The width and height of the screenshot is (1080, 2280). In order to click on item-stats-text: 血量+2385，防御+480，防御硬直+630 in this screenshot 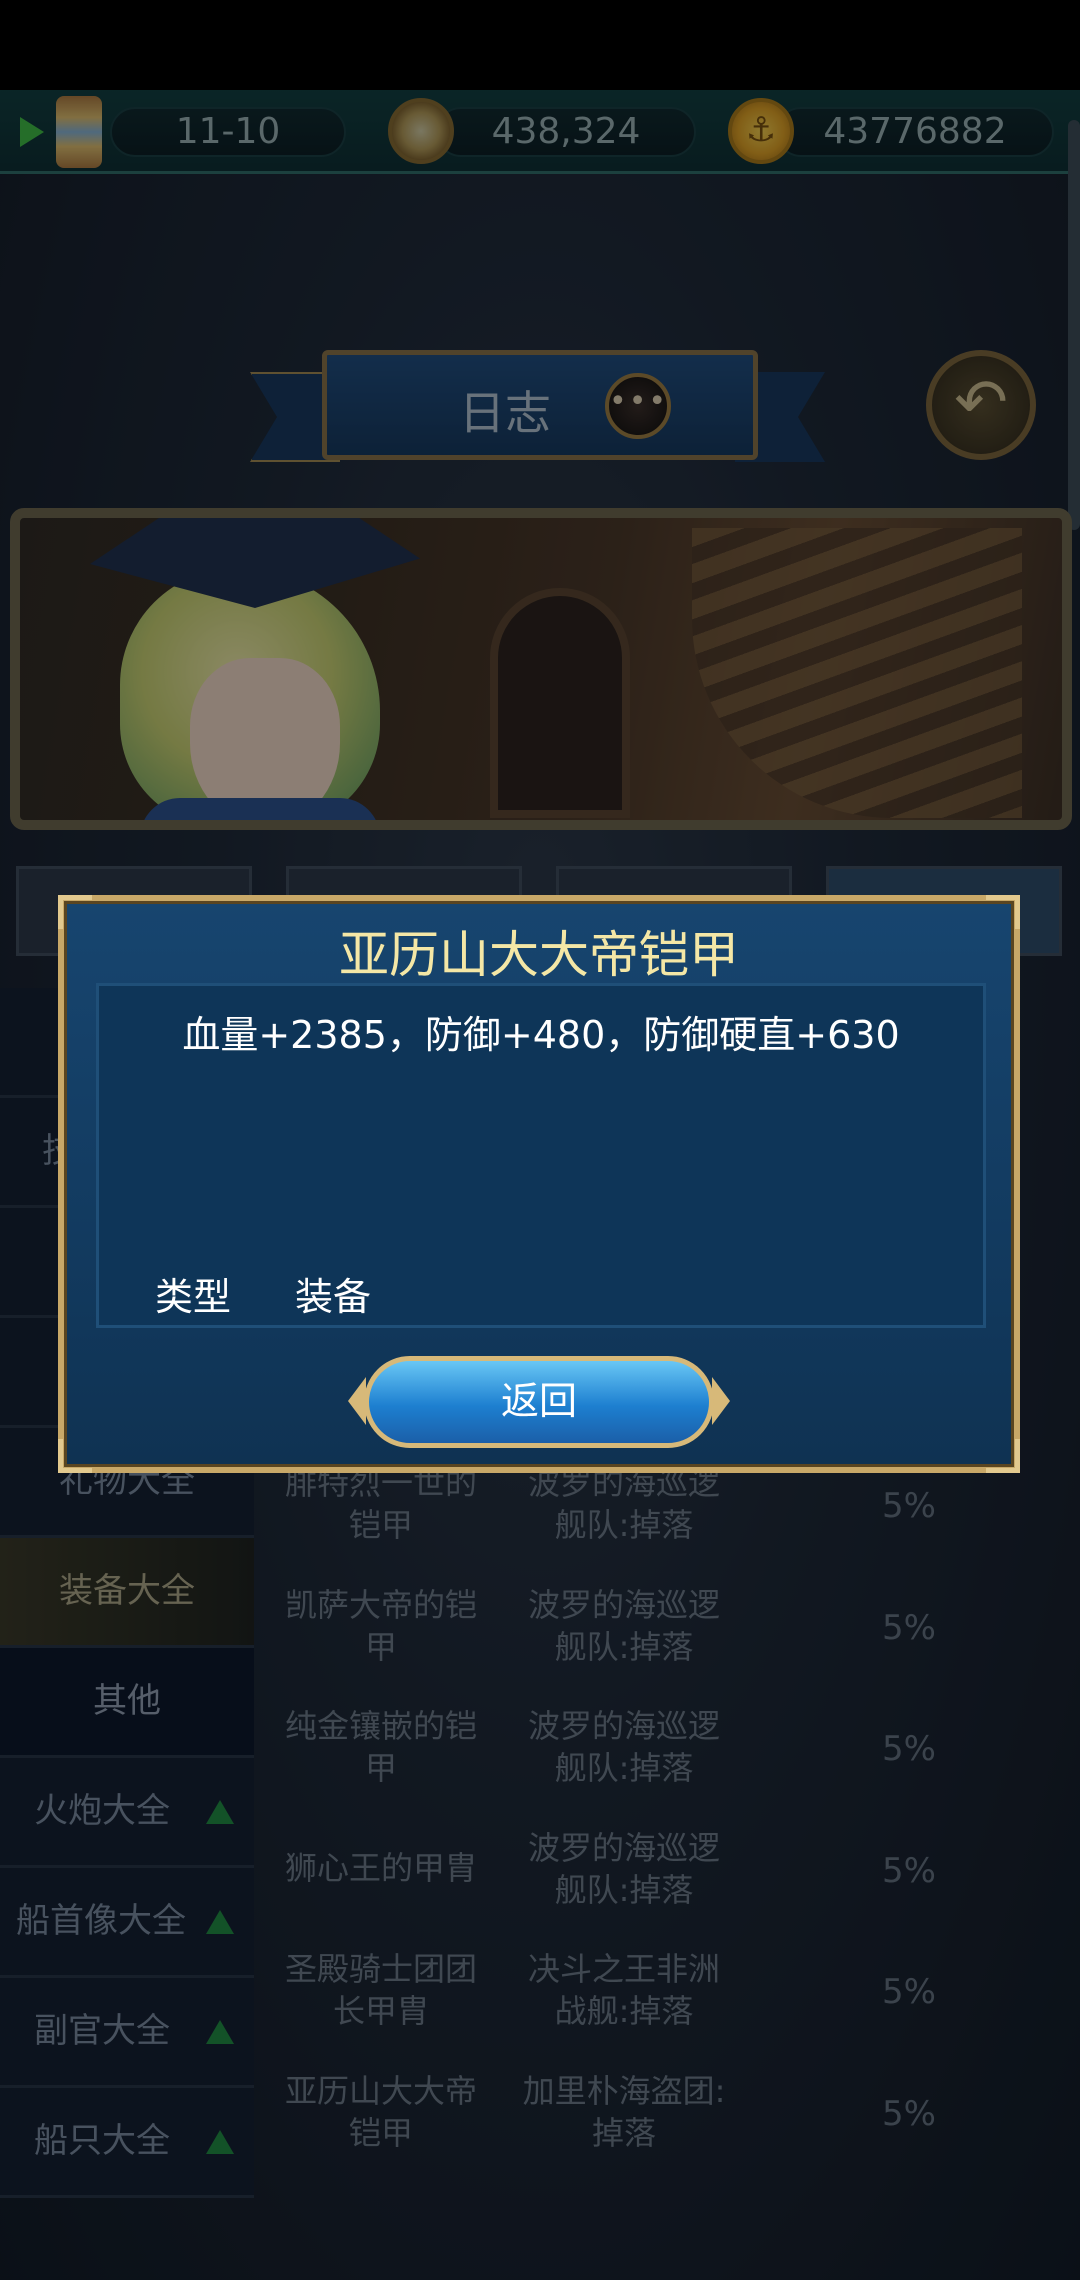, I will do `click(541, 1035)`.